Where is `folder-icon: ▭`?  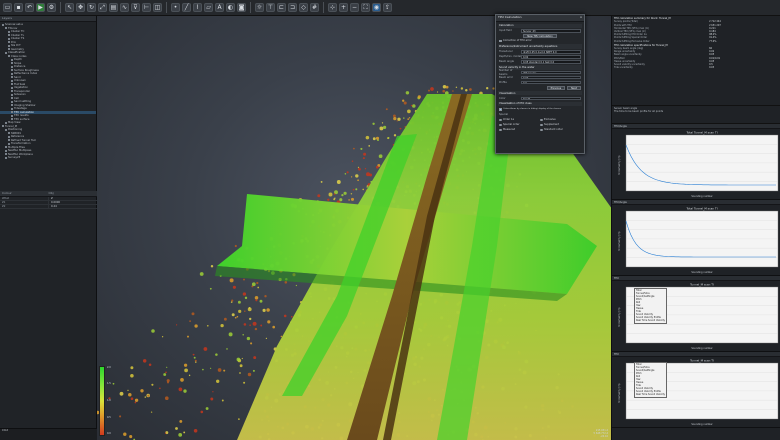
folder-icon: ▭ is located at coordinates (7, 7).